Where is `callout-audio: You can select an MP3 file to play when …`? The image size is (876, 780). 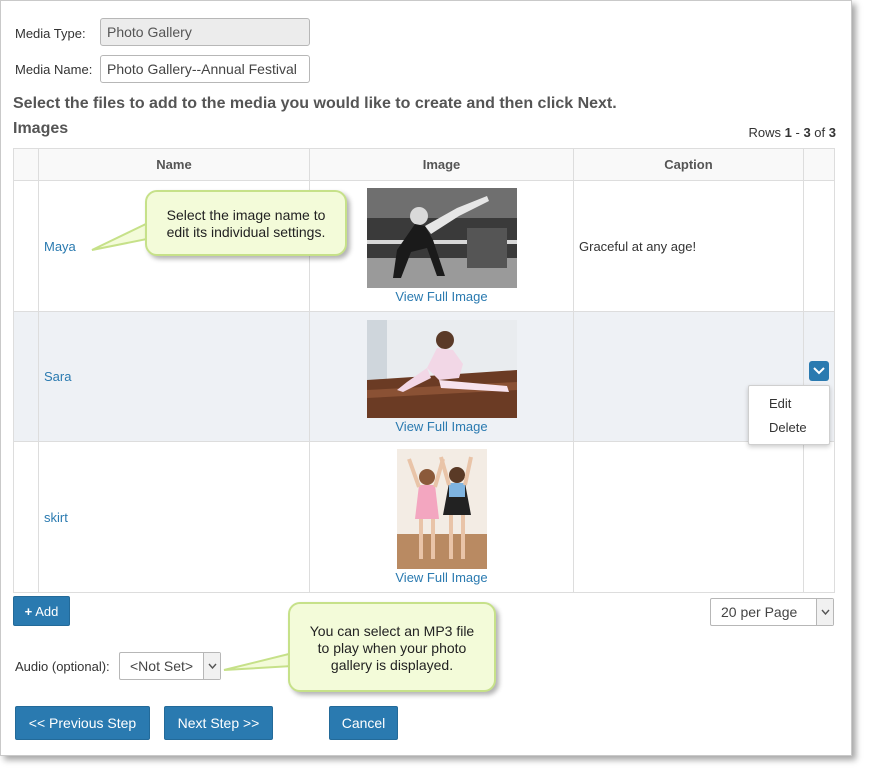
callout-audio: You can select an MP3 file to play when … is located at coordinates (392, 647).